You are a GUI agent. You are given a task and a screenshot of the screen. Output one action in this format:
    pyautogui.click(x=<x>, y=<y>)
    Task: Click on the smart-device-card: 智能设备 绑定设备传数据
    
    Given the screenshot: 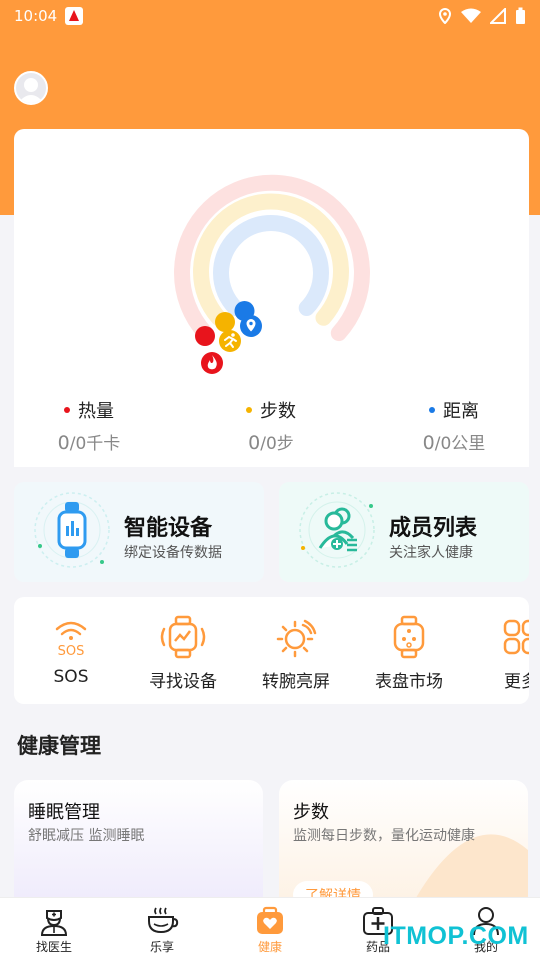 What is the action you would take?
    pyautogui.click(x=139, y=532)
    